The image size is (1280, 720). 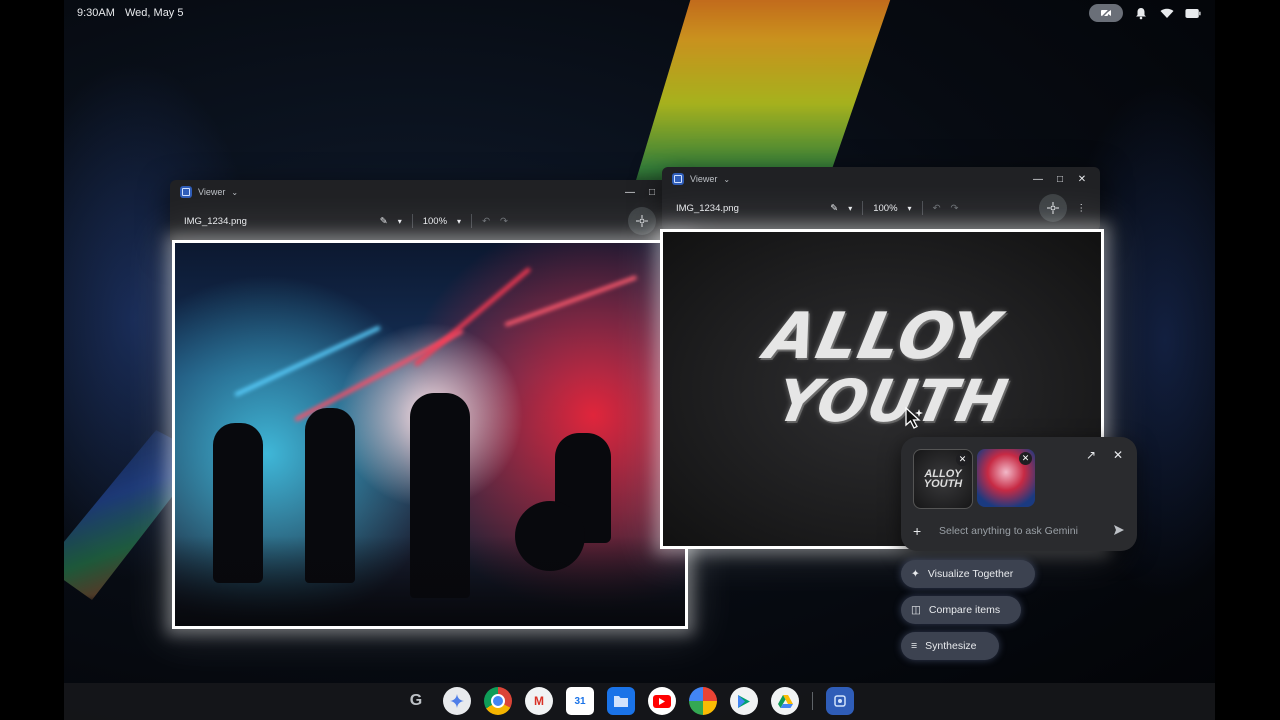 I want to click on suggestion-label: Synthesize, so click(x=951, y=646).